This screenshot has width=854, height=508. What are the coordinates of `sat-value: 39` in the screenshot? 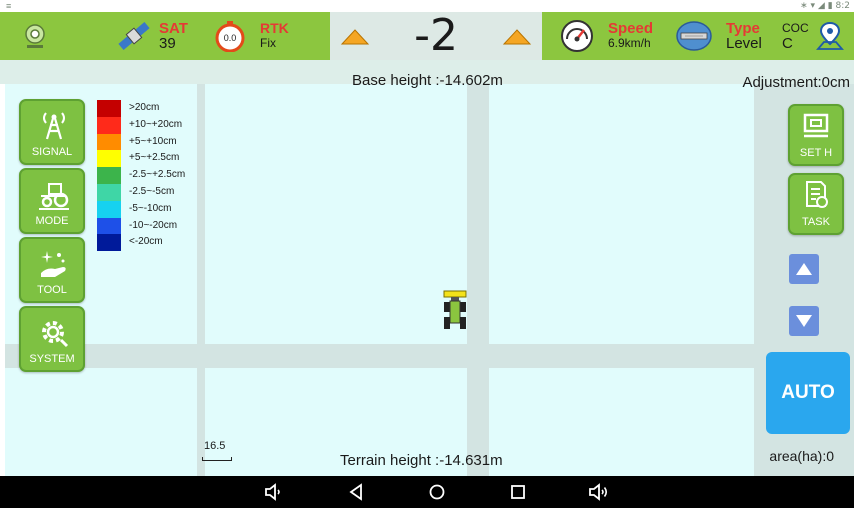 It's located at (167, 43).